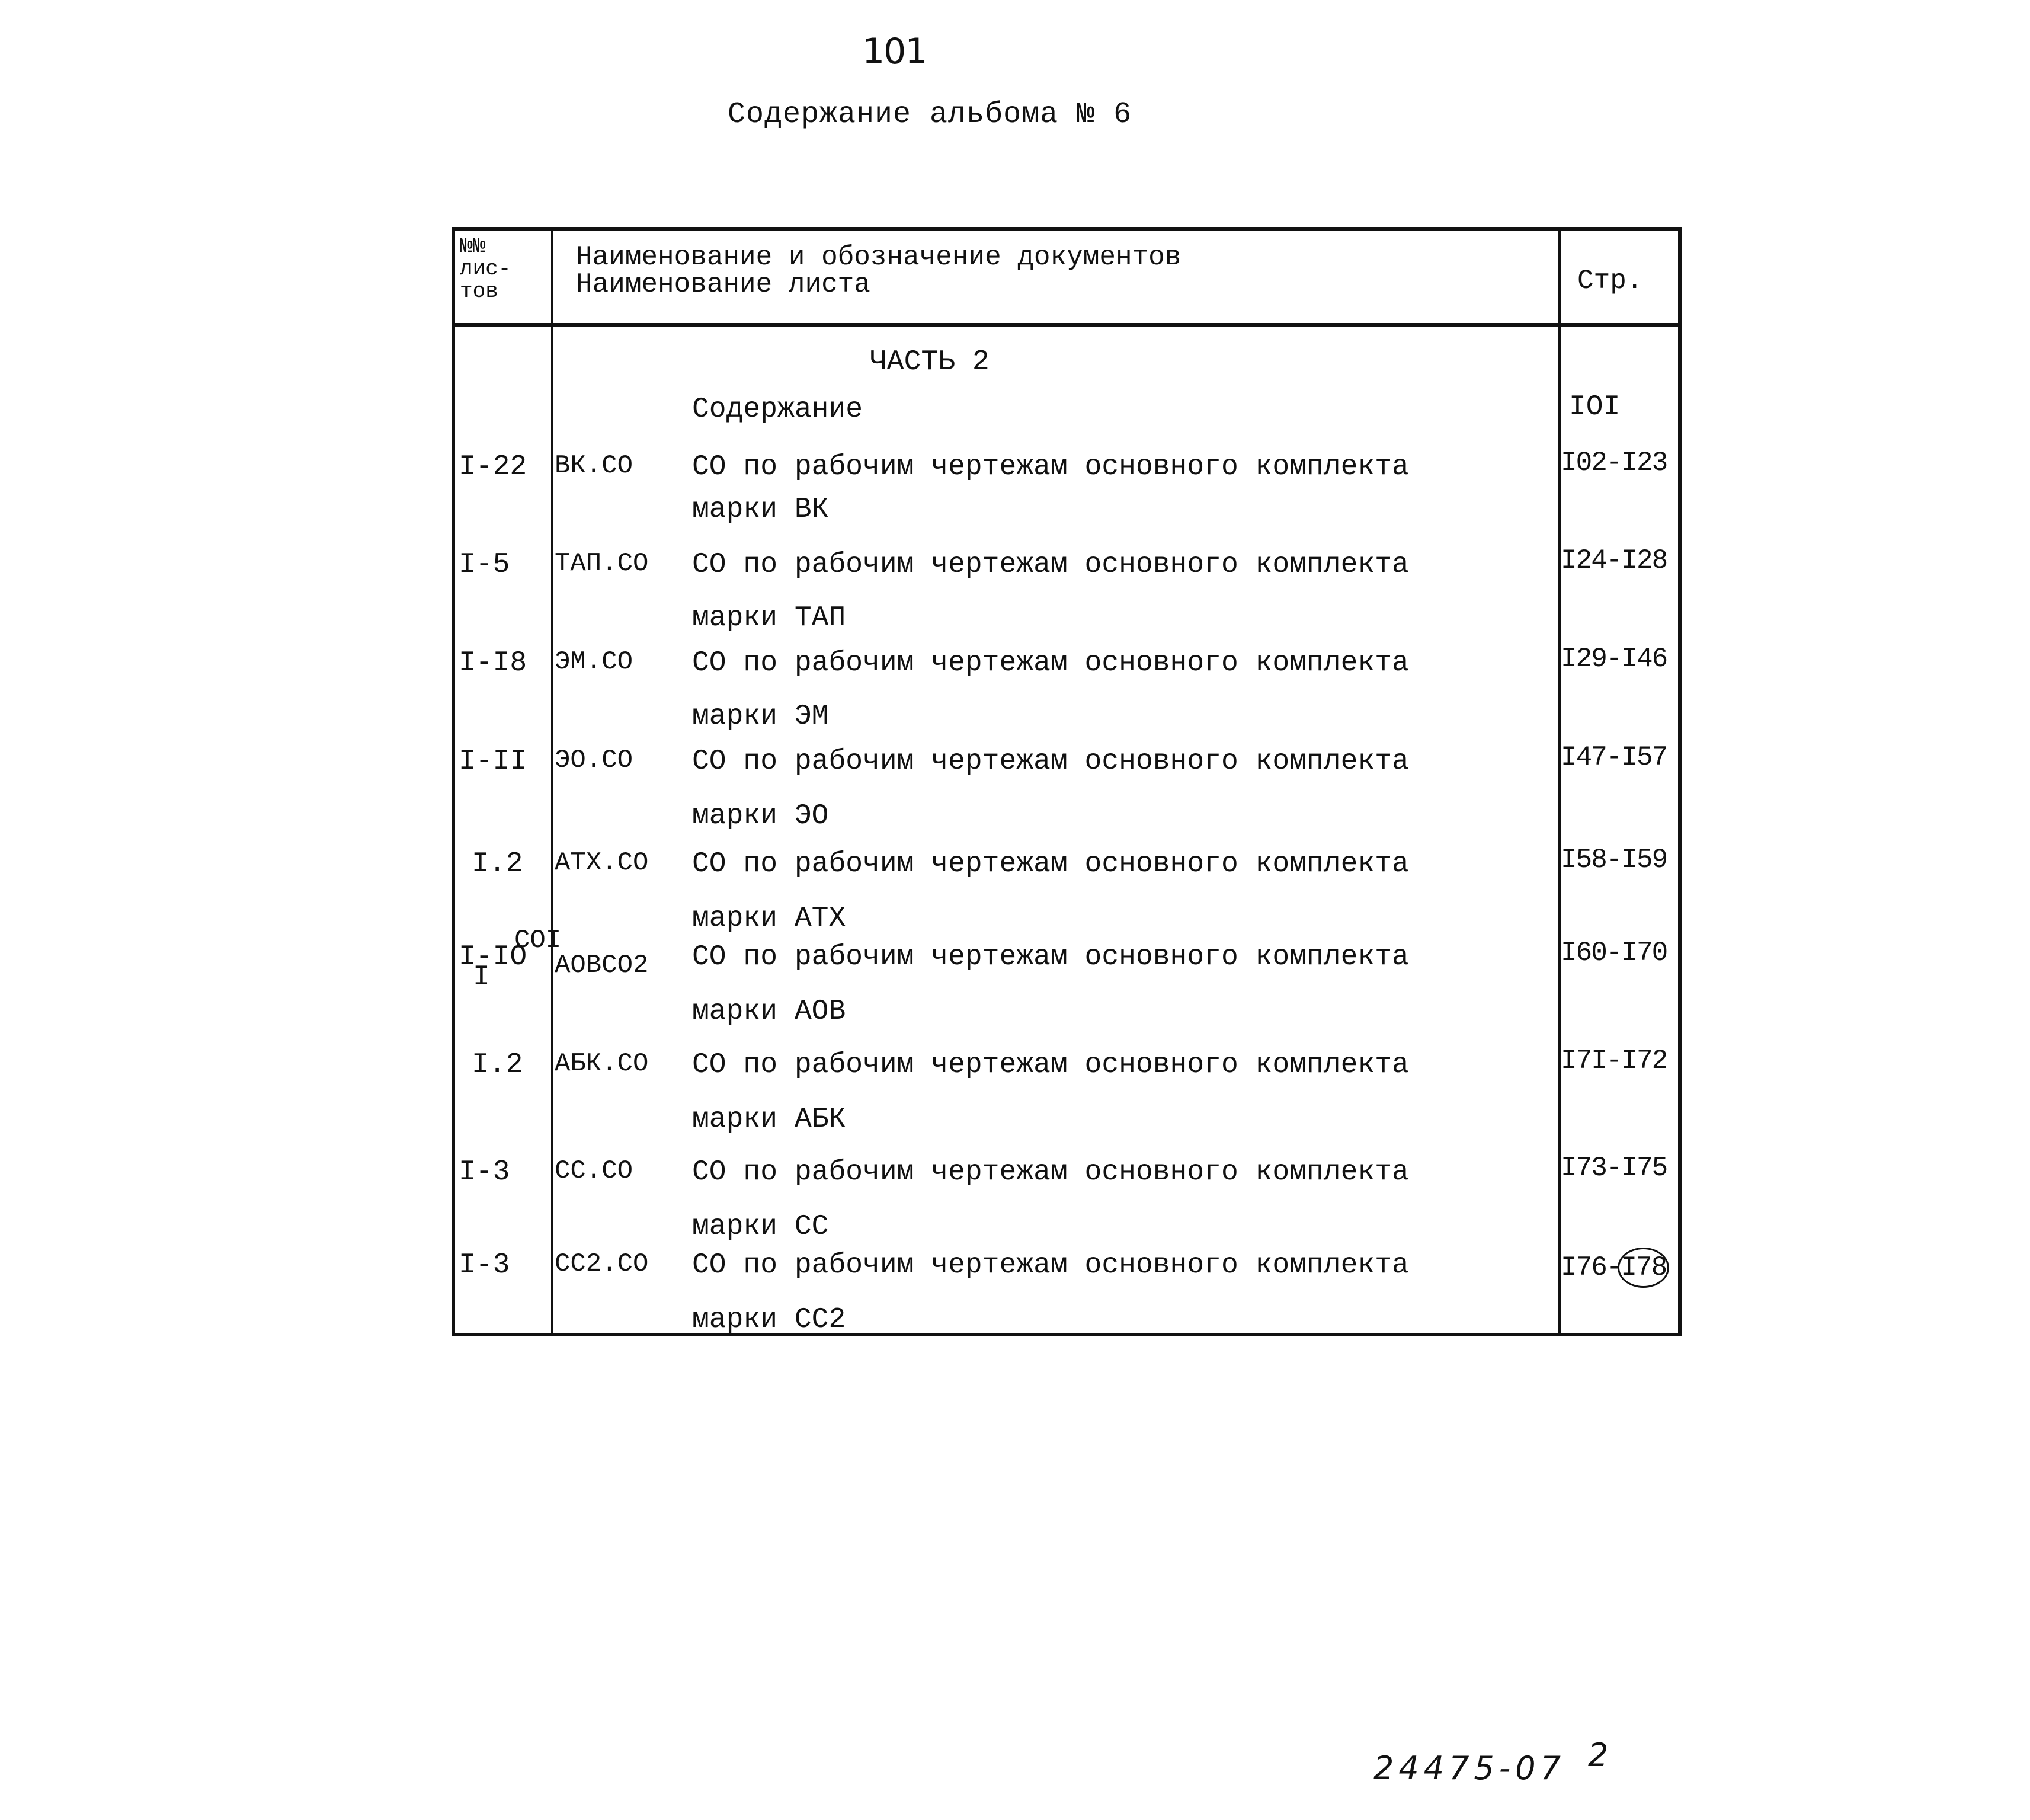  I want to click on contents-entry-page: IOI, so click(1595, 407).